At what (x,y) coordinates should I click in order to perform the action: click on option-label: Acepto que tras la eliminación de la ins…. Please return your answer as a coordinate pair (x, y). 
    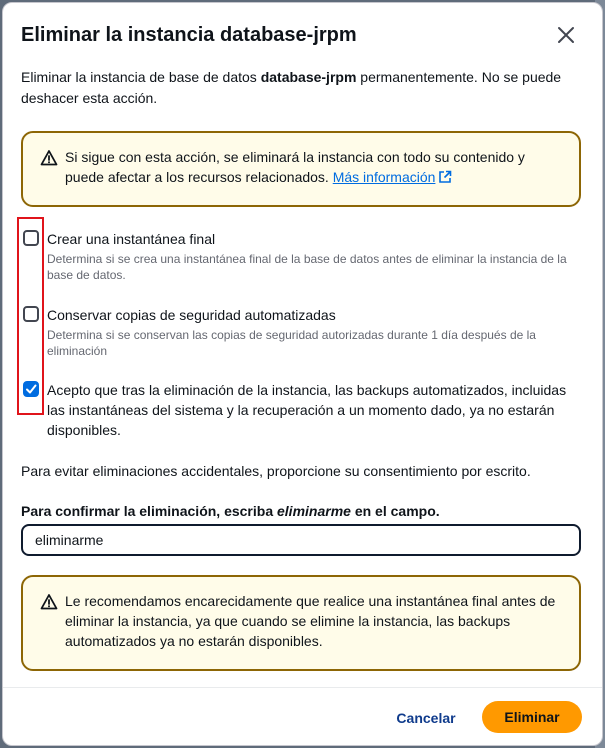
    Looking at the image, I should click on (307, 410).